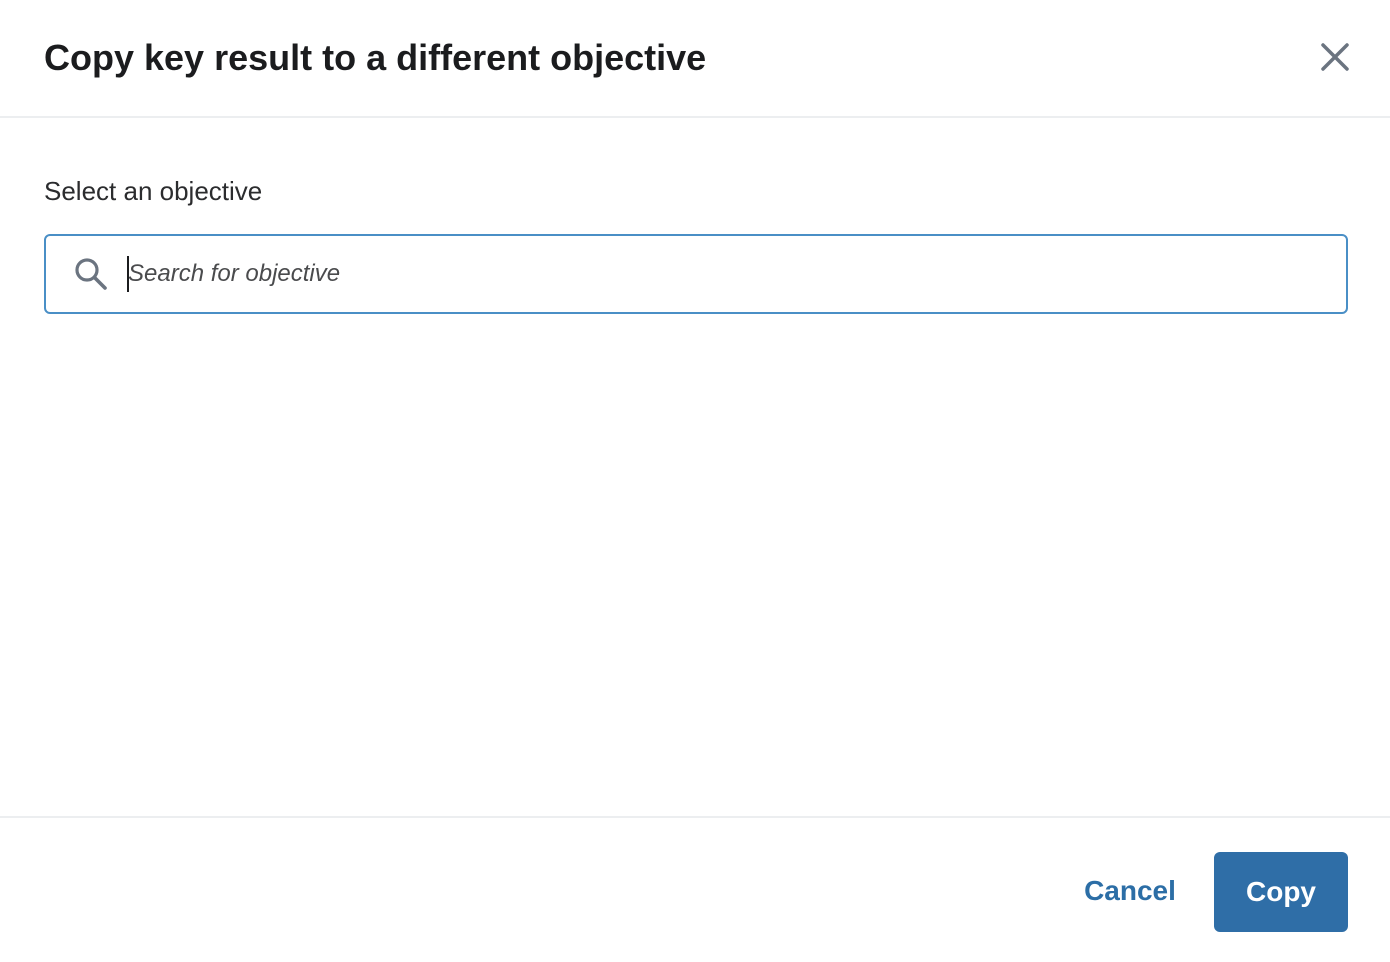 This screenshot has width=1390, height=962. Describe the element at coordinates (1130, 891) in the screenshot. I see `cancel-button: Cancel` at that location.